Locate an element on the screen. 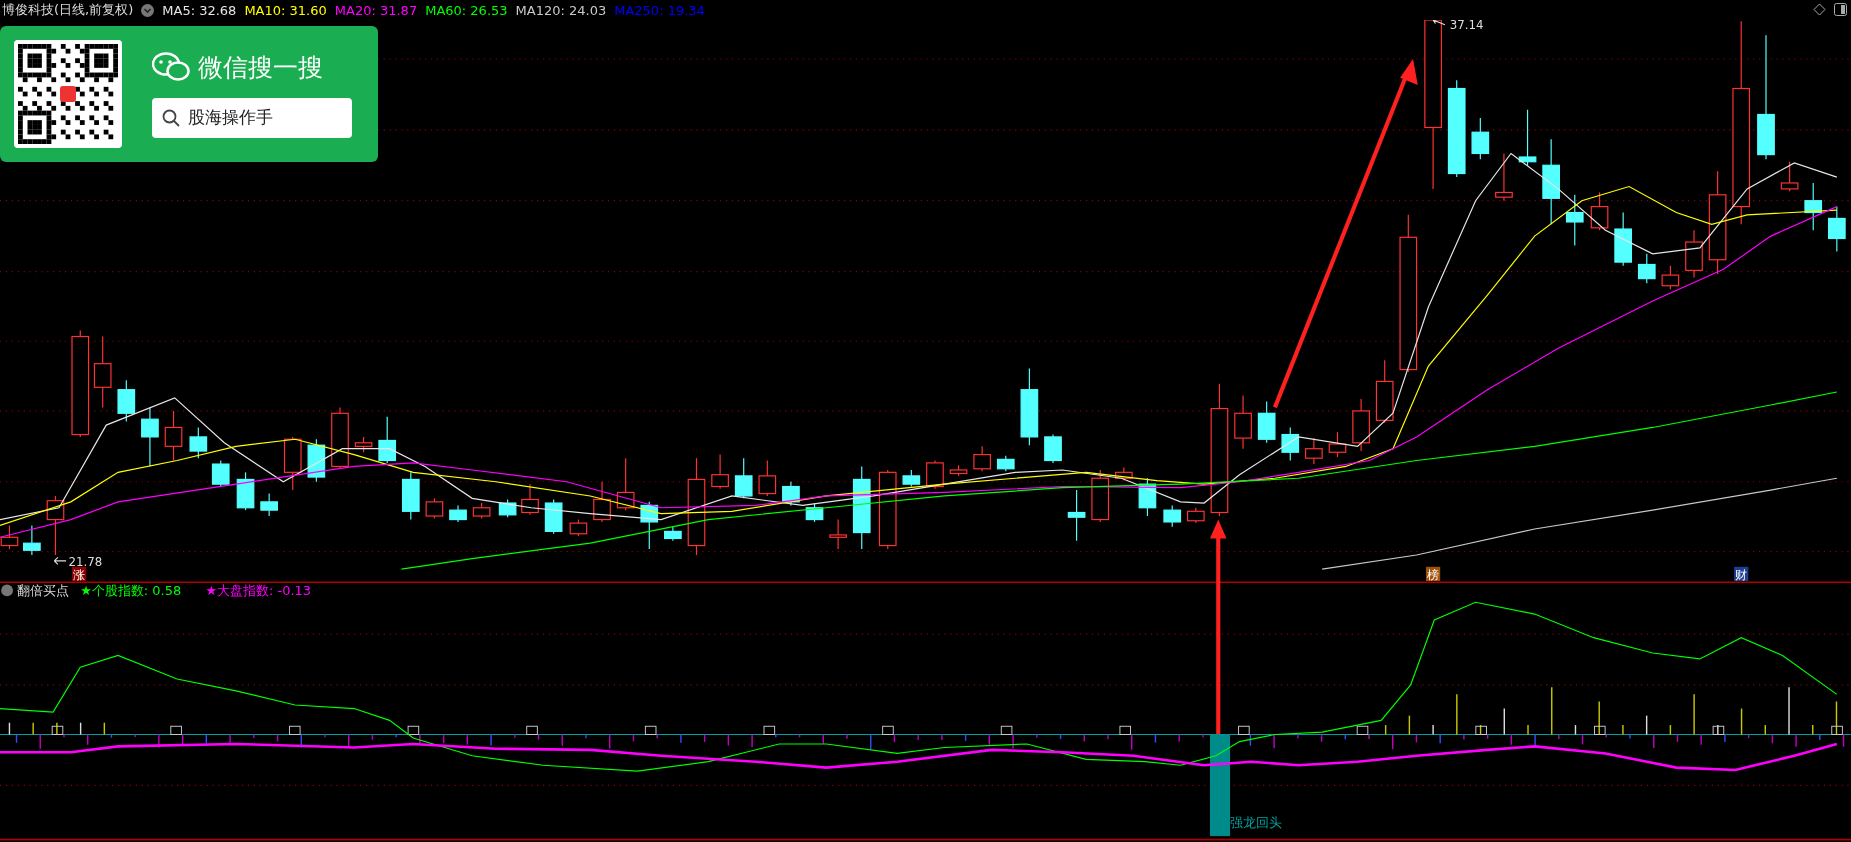 The image size is (1851, 842). signal-label: 强龙回头 is located at coordinates (1256, 822).